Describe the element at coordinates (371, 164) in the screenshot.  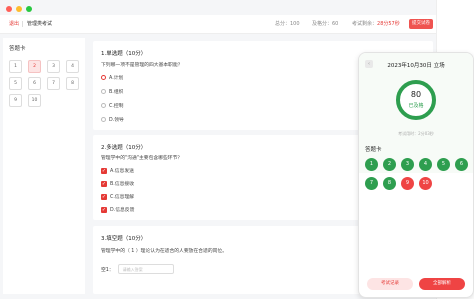
I see `result-ball-correct: 1` at that location.